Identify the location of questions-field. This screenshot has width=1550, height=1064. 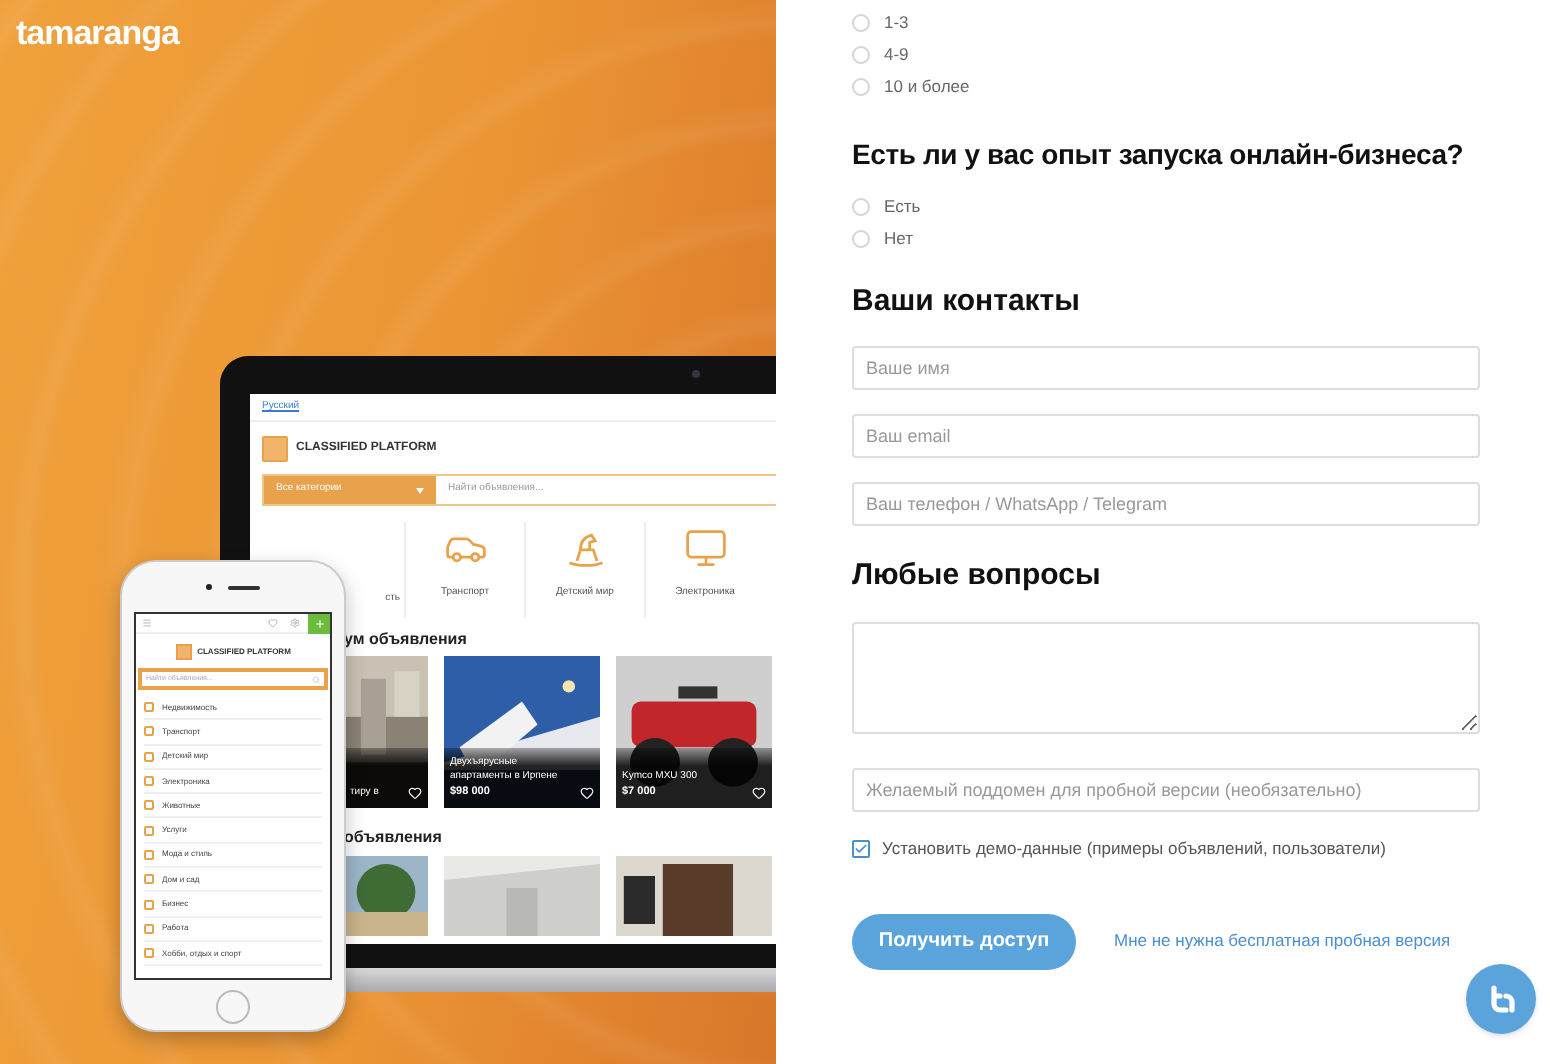
(1166, 678).